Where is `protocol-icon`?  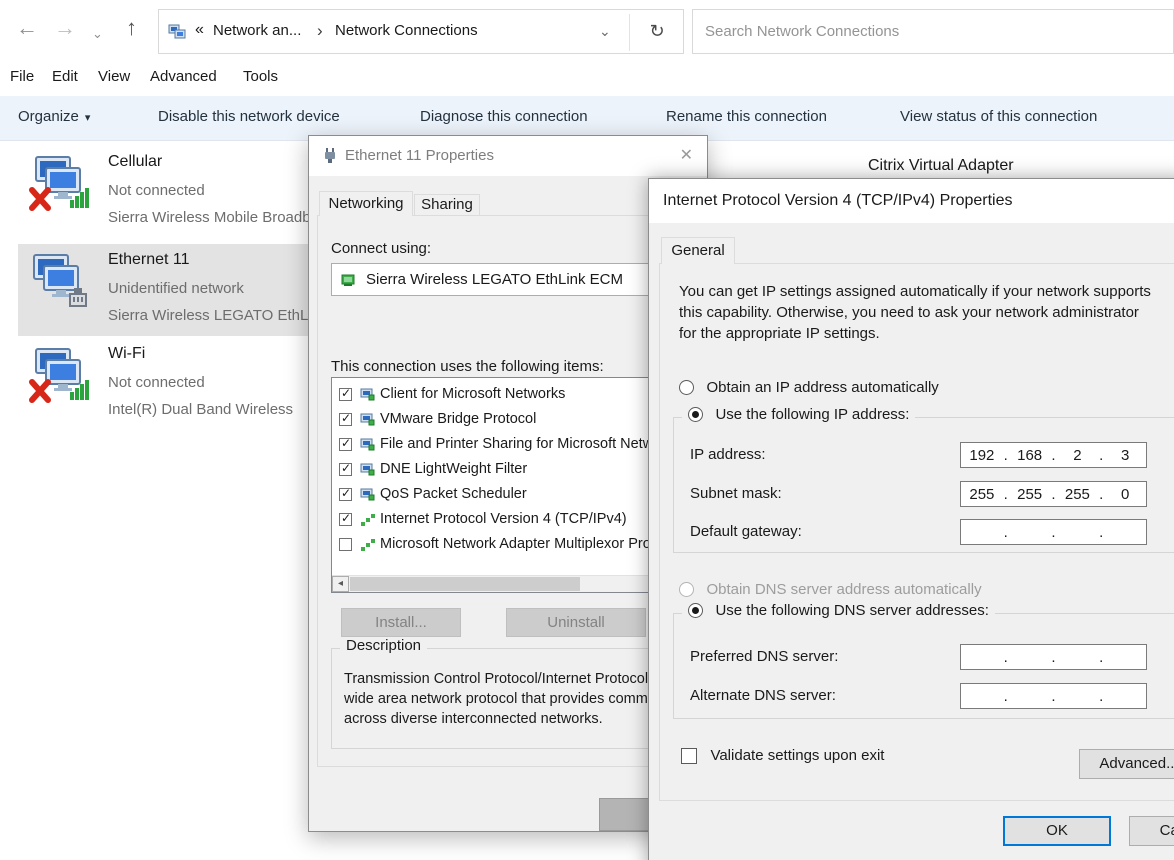 protocol-icon is located at coordinates (367, 544).